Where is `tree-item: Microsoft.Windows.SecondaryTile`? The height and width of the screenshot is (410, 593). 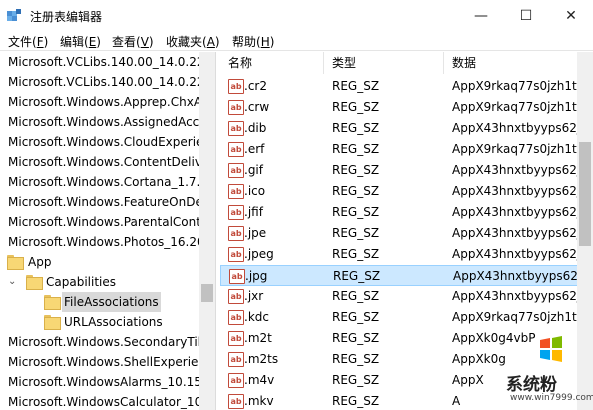
tree-item: Microsoft.Windows.SecondaryTile is located at coordinates (108, 342).